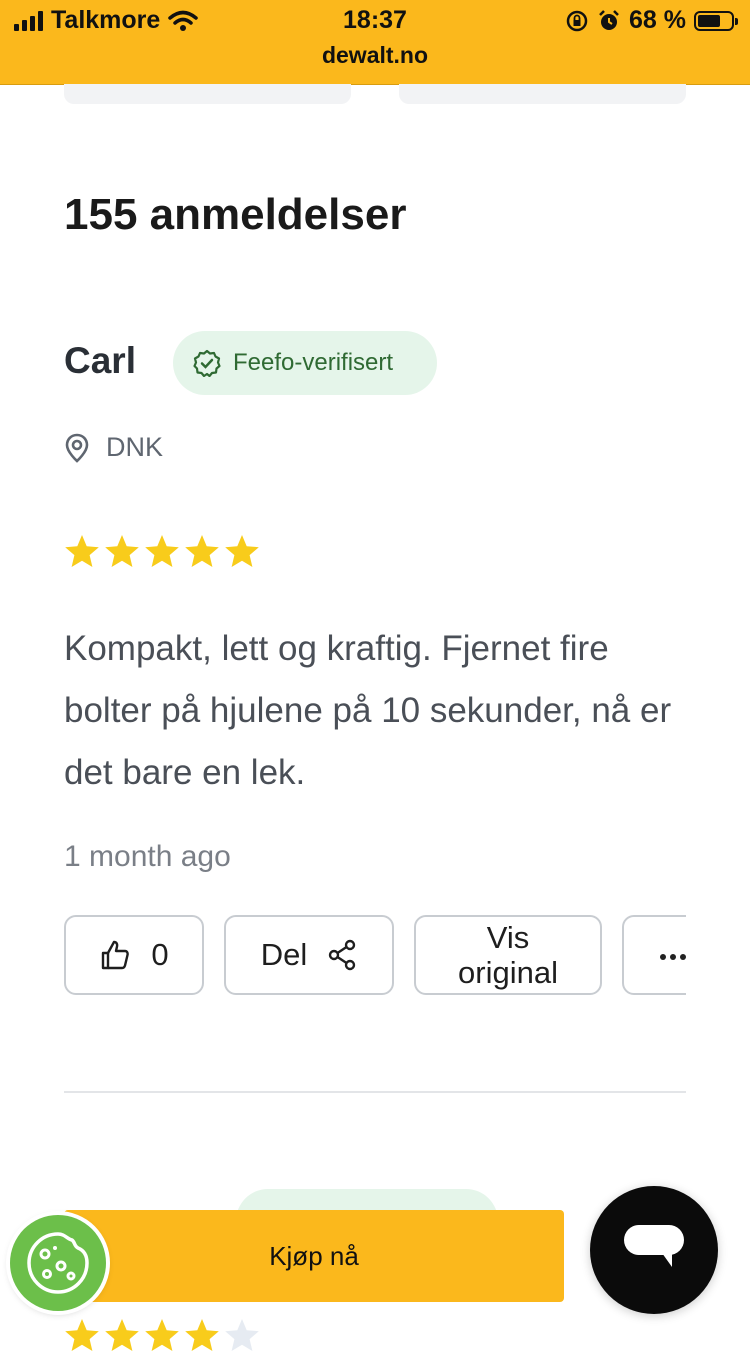  Describe the element at coordinates (657, 20) in the screenshot. I see `battery-percent: 68 %` at that location.